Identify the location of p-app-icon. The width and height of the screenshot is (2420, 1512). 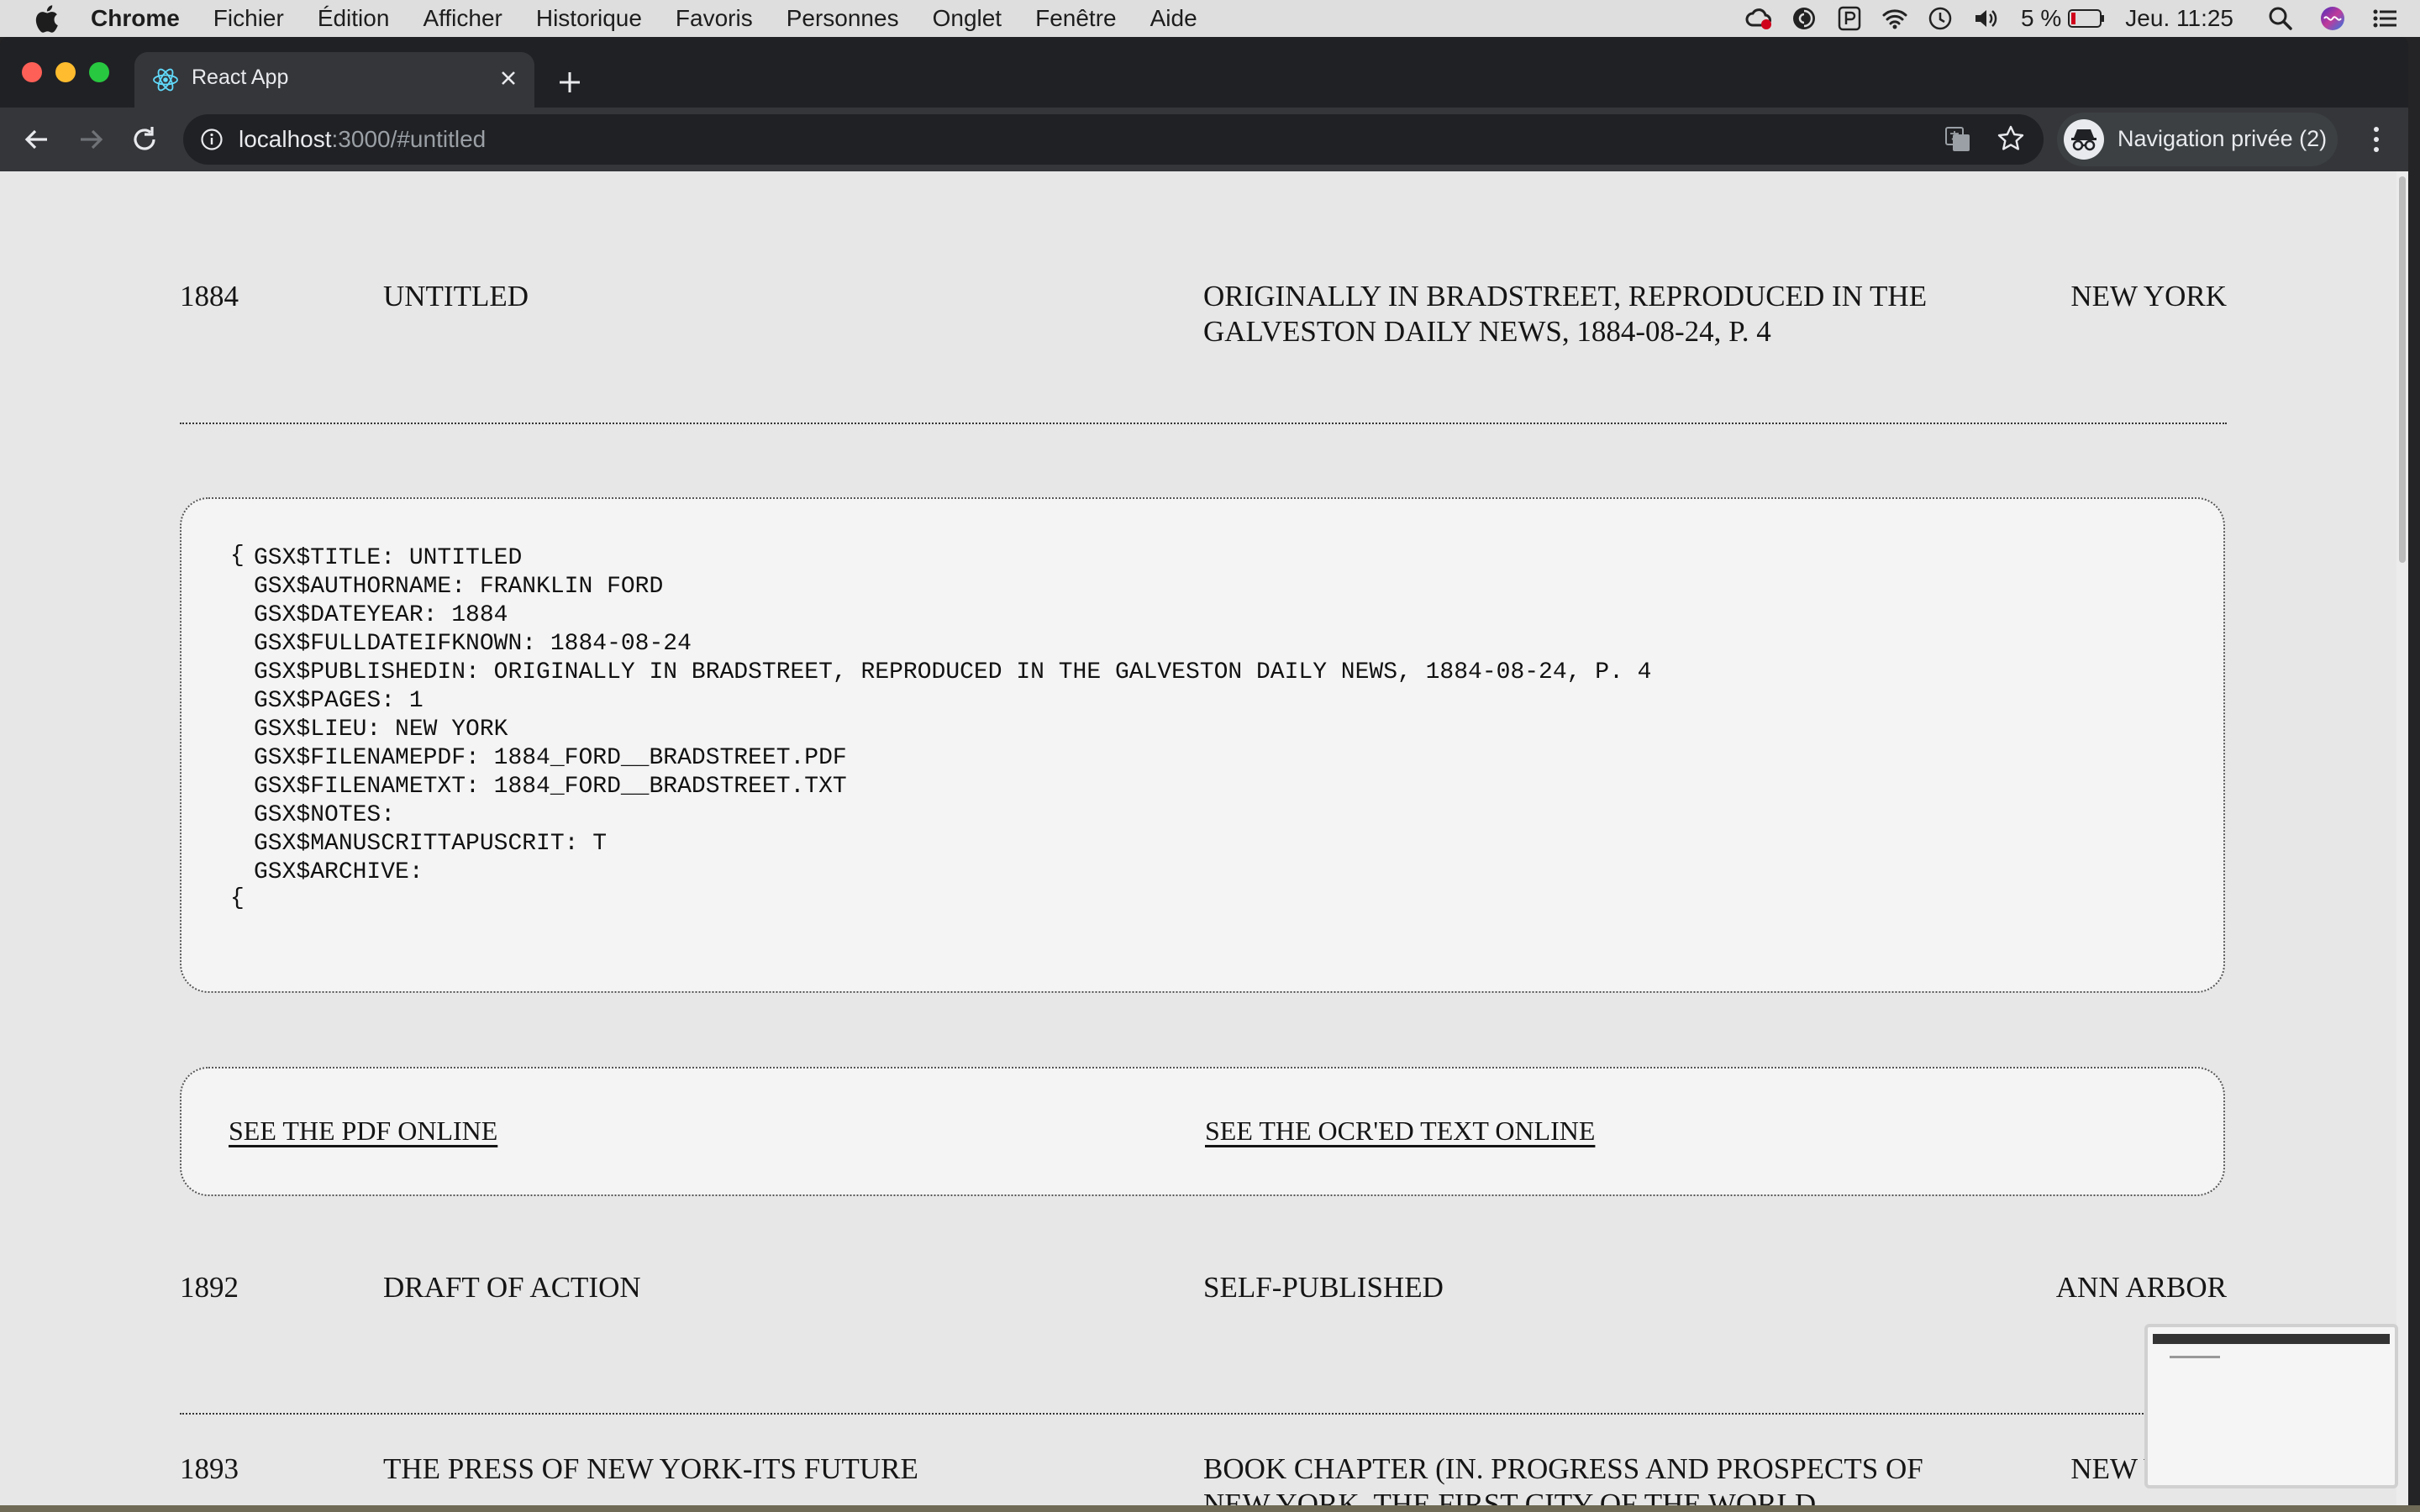
(1850, 18).